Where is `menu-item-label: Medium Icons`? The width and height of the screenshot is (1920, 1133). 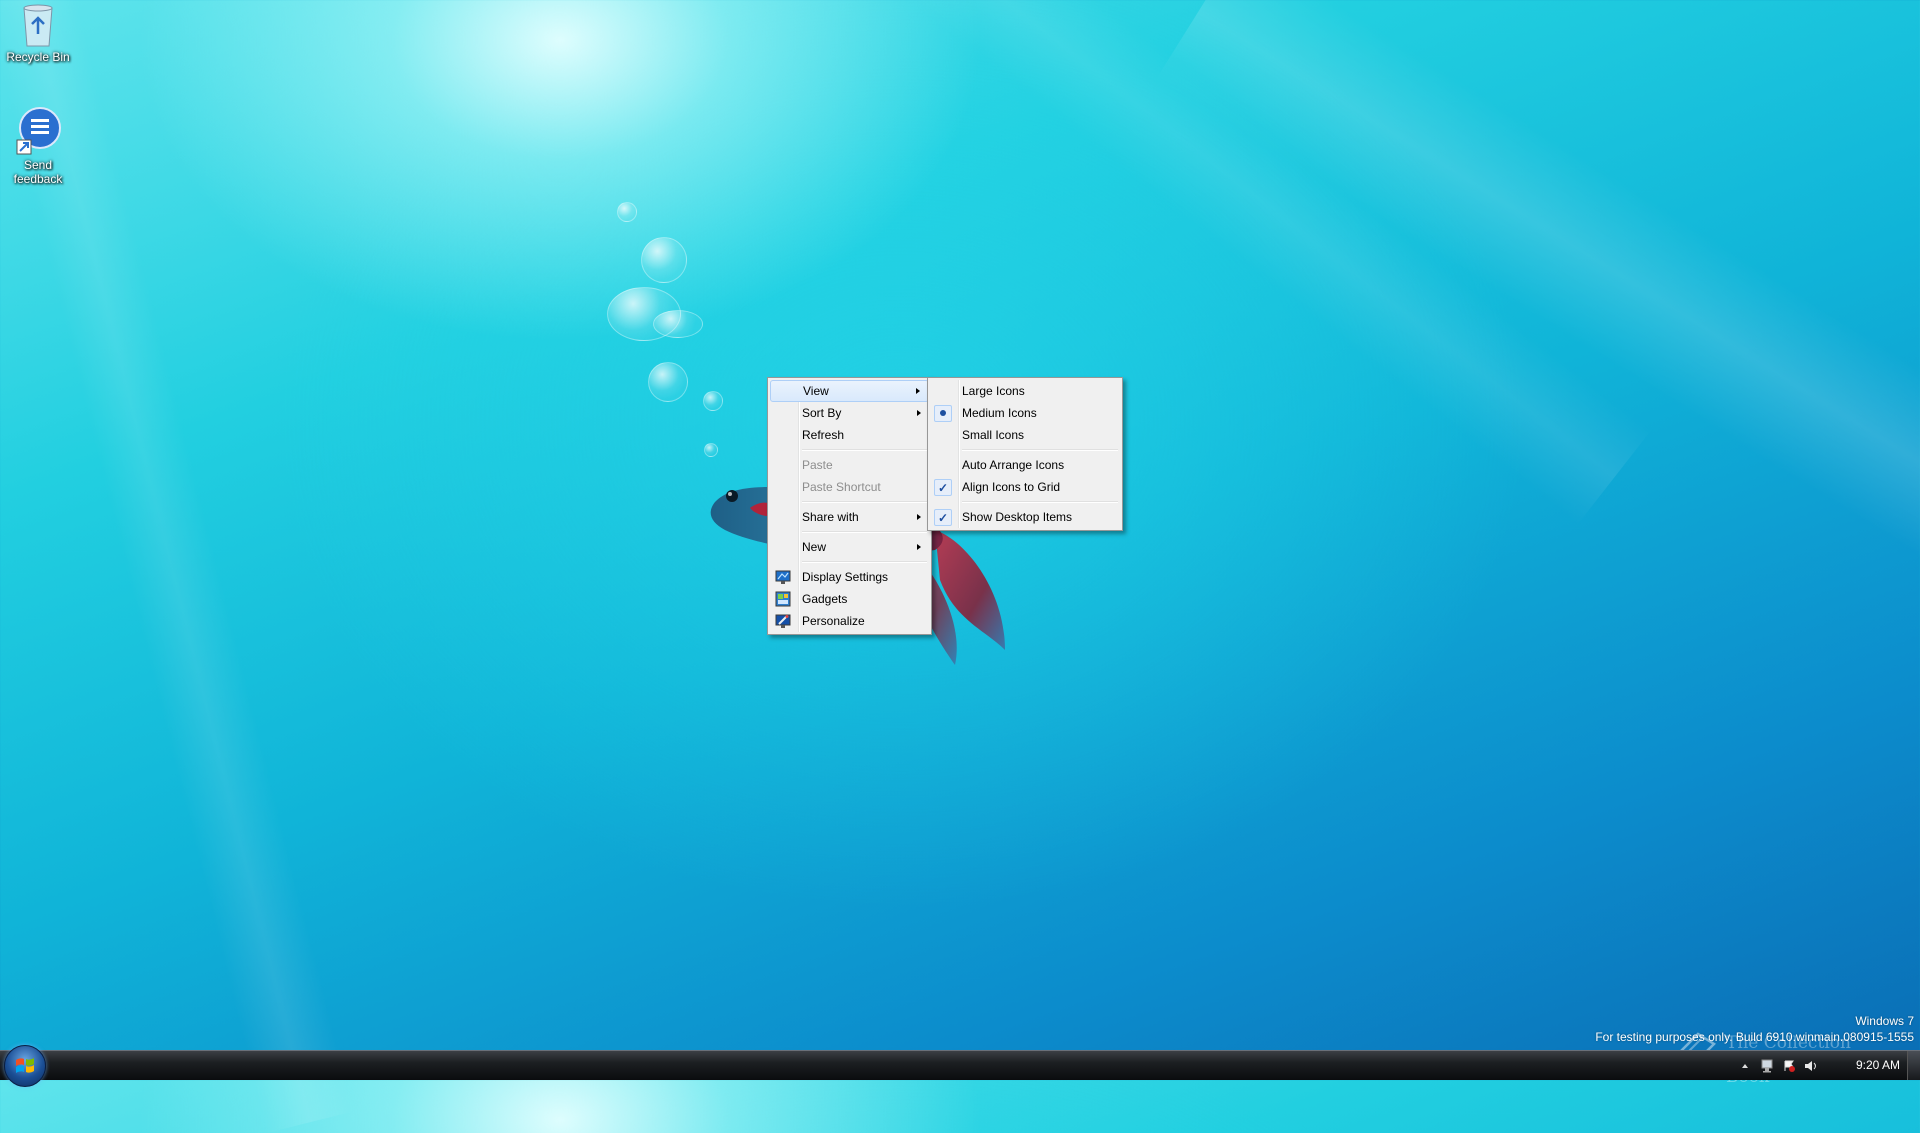 menu-item-label: Medium Icons is located at coordinates (999, 413).